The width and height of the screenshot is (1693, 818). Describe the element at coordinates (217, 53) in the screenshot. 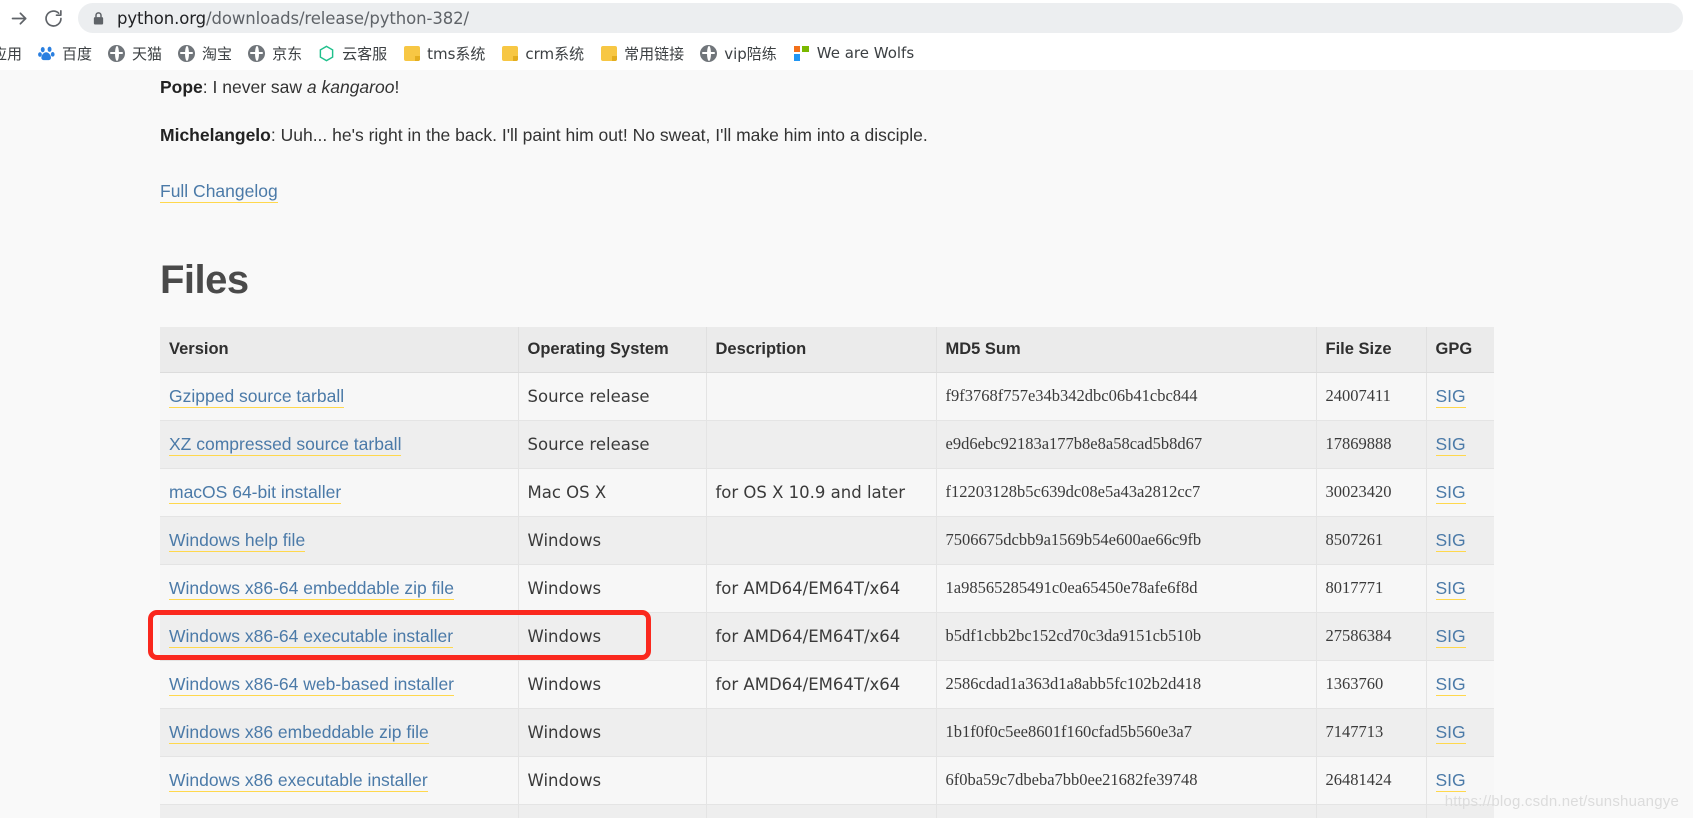

I see `bookmark-label: 淘宝` at that location.